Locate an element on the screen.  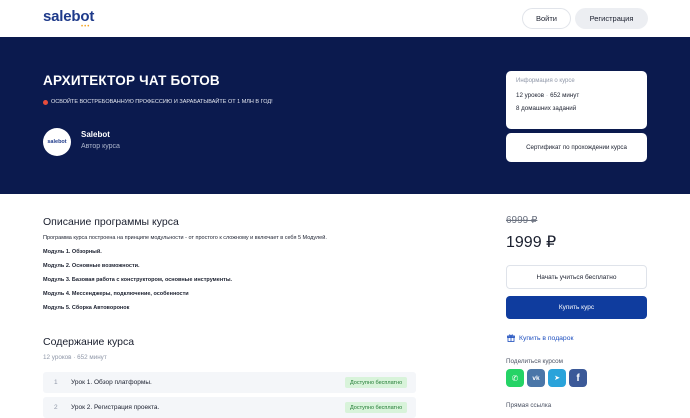
share-buttons: ✆ vk ➤ f is located at coordinates (546, 378).